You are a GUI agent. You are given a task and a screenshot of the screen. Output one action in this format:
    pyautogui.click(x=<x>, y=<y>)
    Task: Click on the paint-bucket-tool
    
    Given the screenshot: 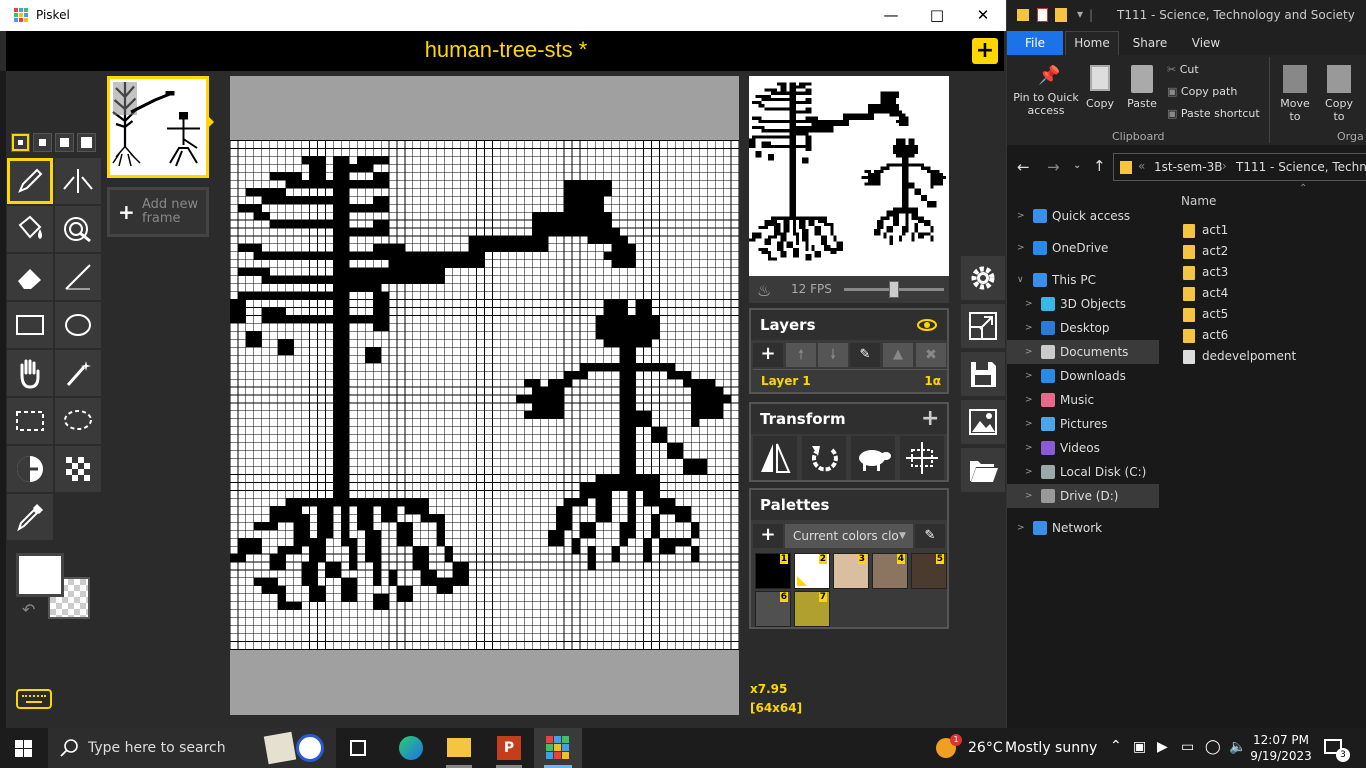 What is the action you would take?
    pyautogui.click(x=30, y=229)
    